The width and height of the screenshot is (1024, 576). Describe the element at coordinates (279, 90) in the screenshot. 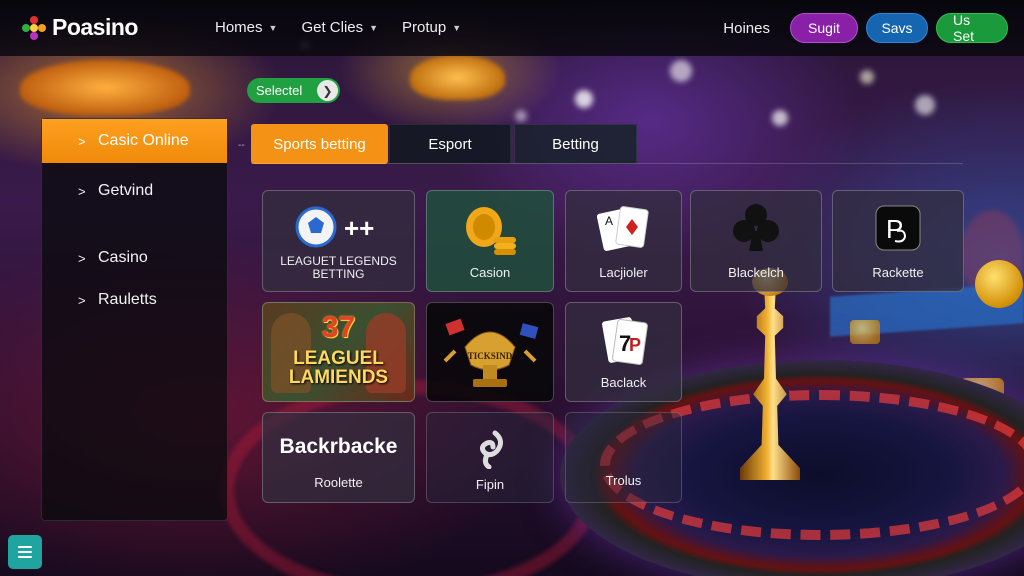

I see `chip-label: Selectel` at that location.